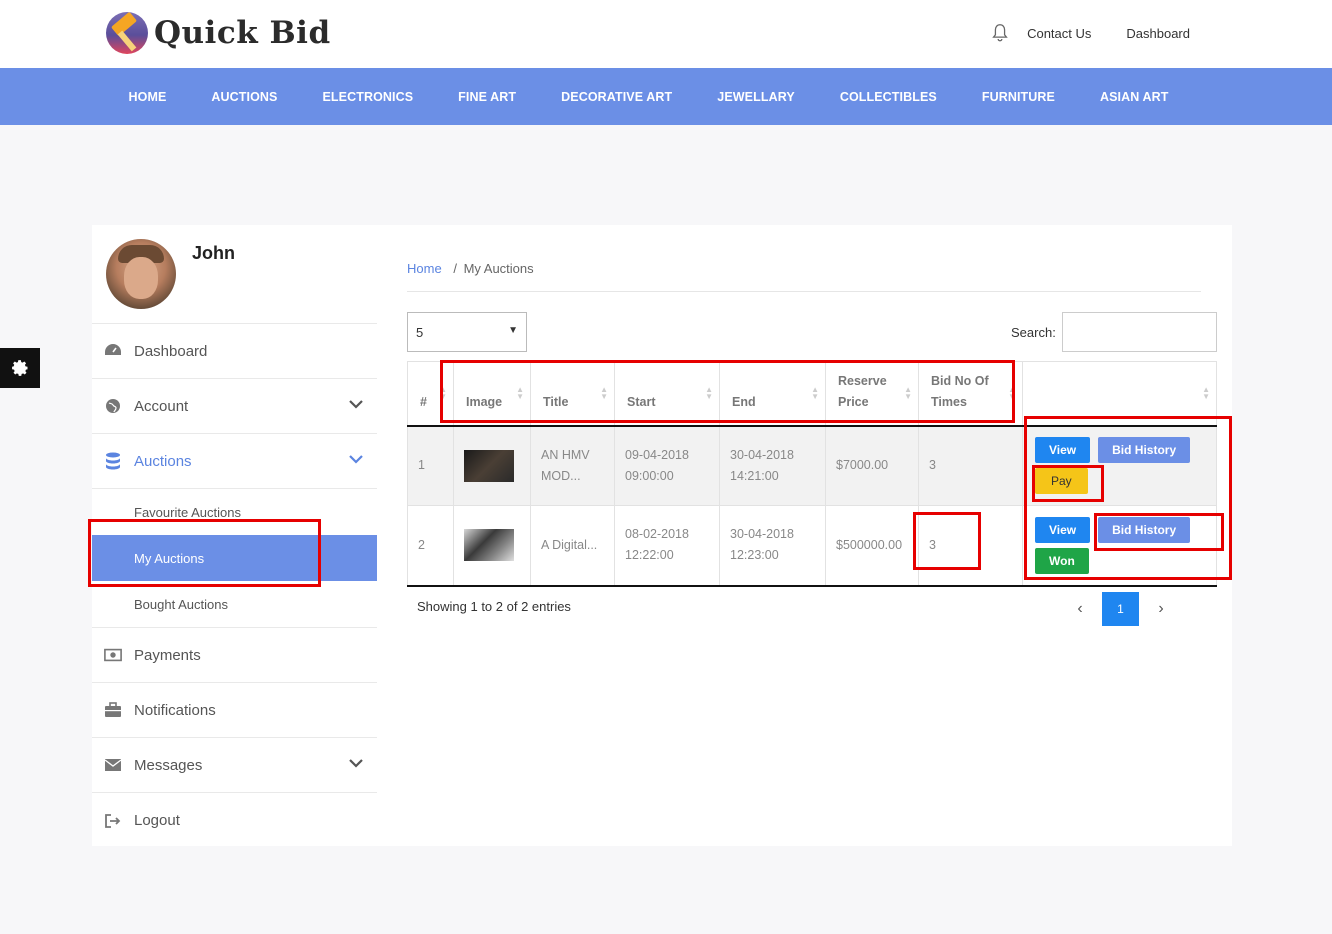 Image resolution: width=1332 pixels, height=934 pixels. What do you see at coordinates (234, 512) in the screenshot?
I see `sidebar-subitem-favourite-auctions: Favourite Auctions` at bounding box center [234, 512].